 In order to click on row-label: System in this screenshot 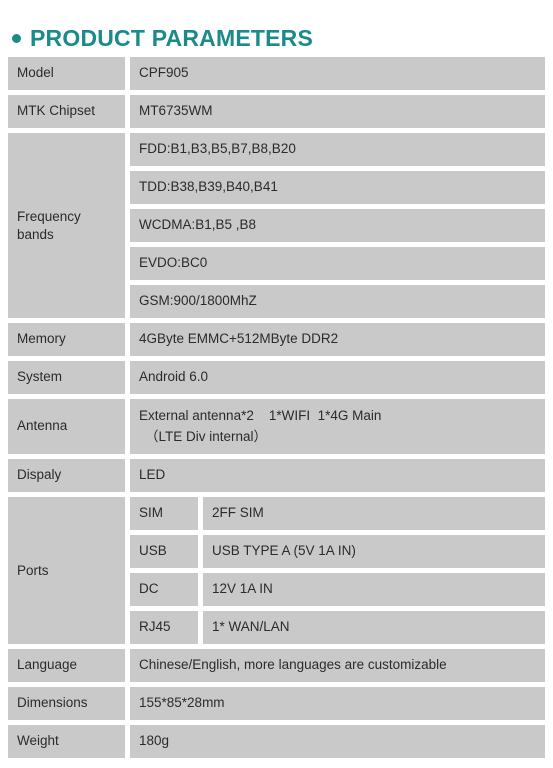, I will do `click(66, 377)`.